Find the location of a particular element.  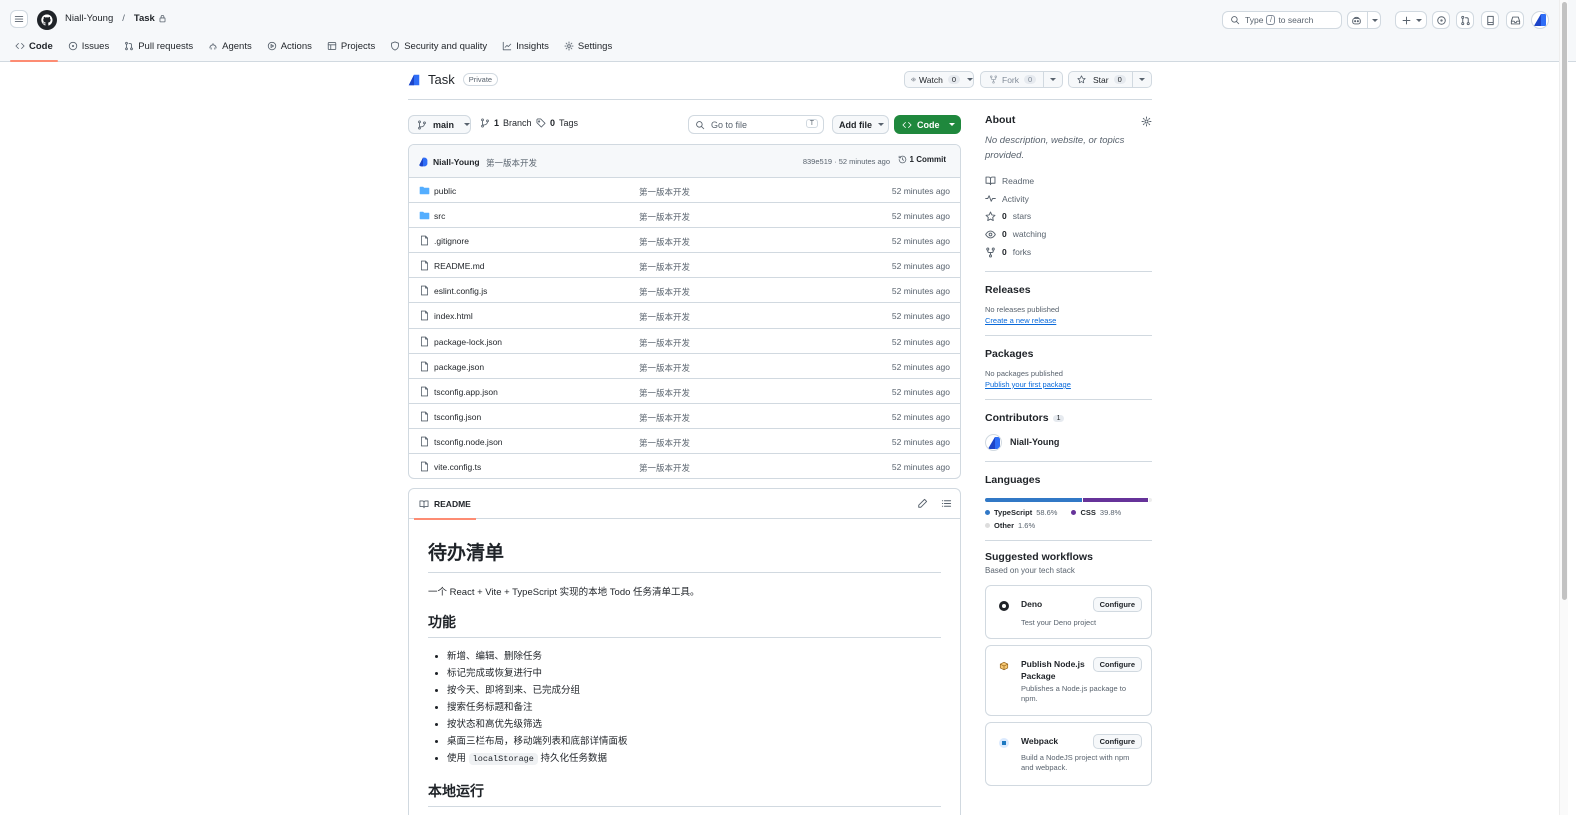

create-new-button is located at coordinates (1411, 20).